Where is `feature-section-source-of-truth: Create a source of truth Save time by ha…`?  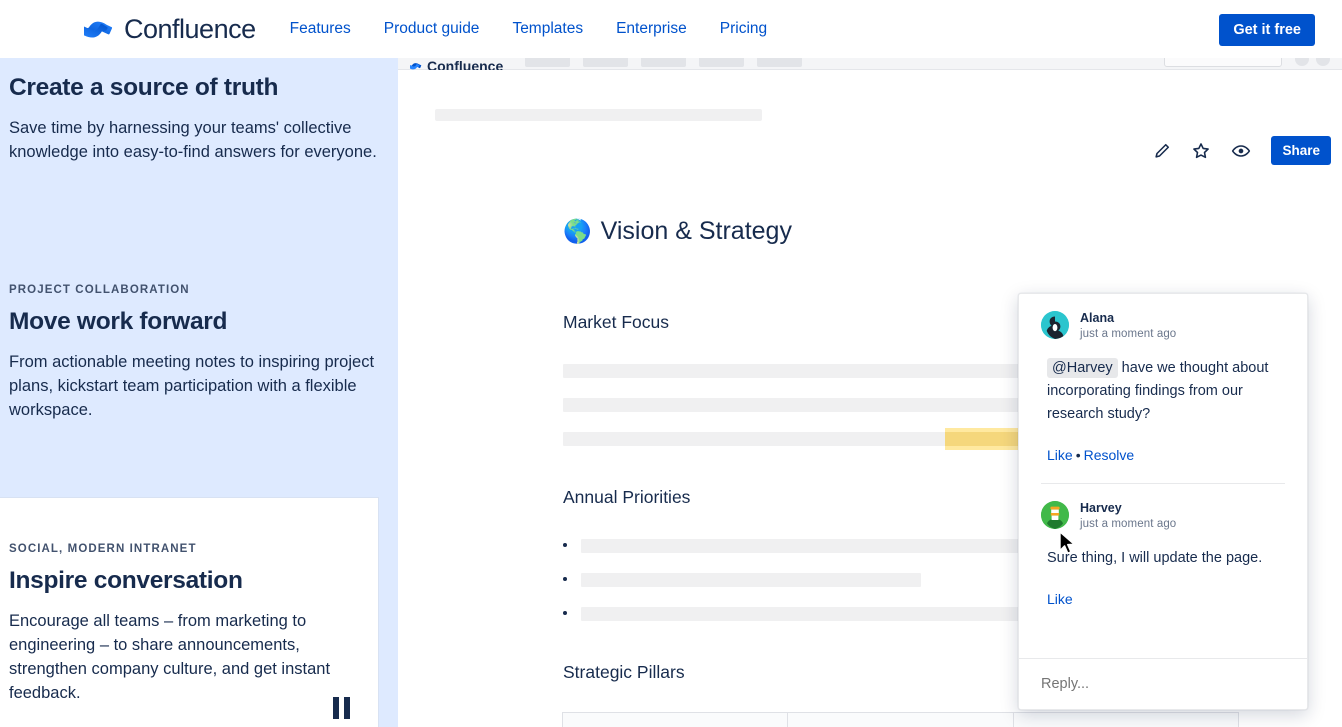 feature-section-source-of-truth: Create a source of truth Save time by ha… is located at coordinates (195, 119).